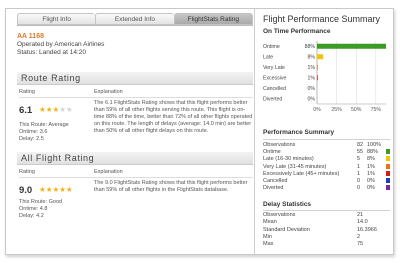  Describe the element at coordinates (326, 152) in the screenshot. I see `performance-row: Ontime 55 88%` at that location.